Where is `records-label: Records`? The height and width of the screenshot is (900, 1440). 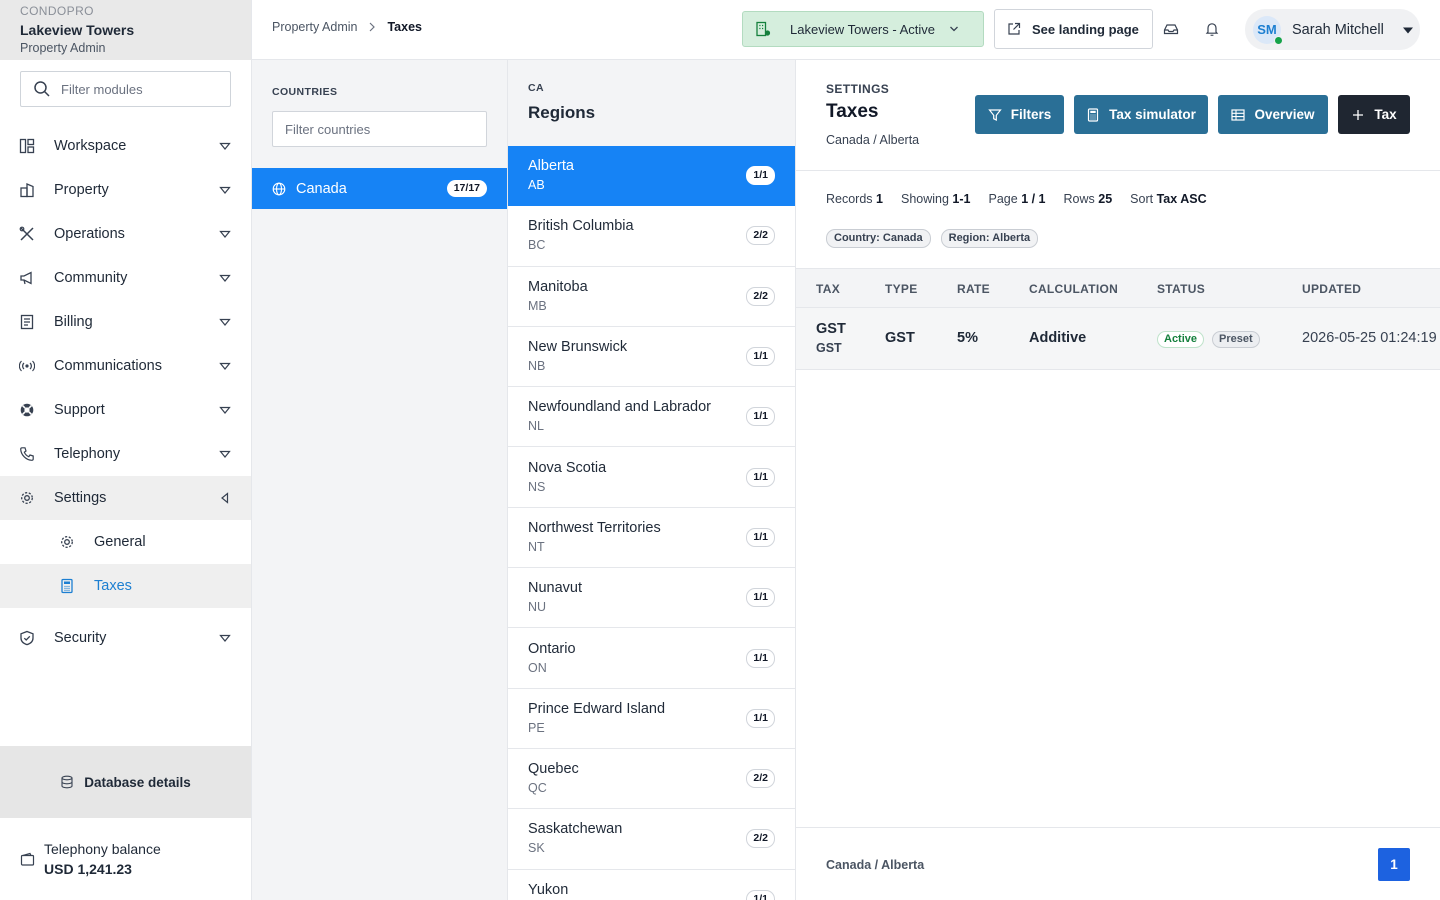 records-label: Records is located at coordinates (849, 199).